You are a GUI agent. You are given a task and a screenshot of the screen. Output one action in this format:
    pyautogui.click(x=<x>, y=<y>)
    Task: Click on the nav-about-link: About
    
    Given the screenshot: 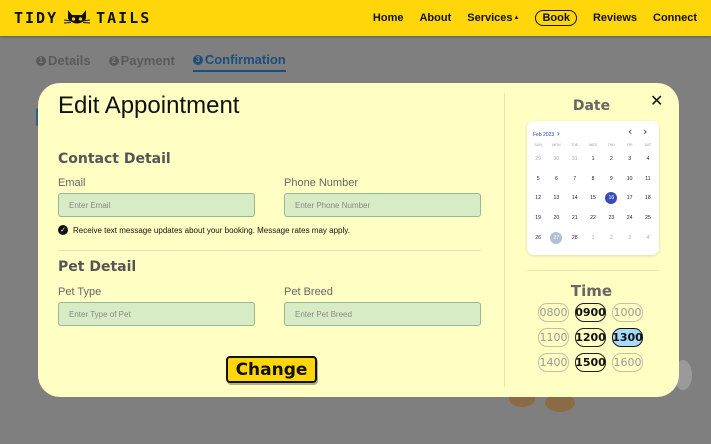 What is the action you would take?
    pyautogui.click(x=435, y=18)
    